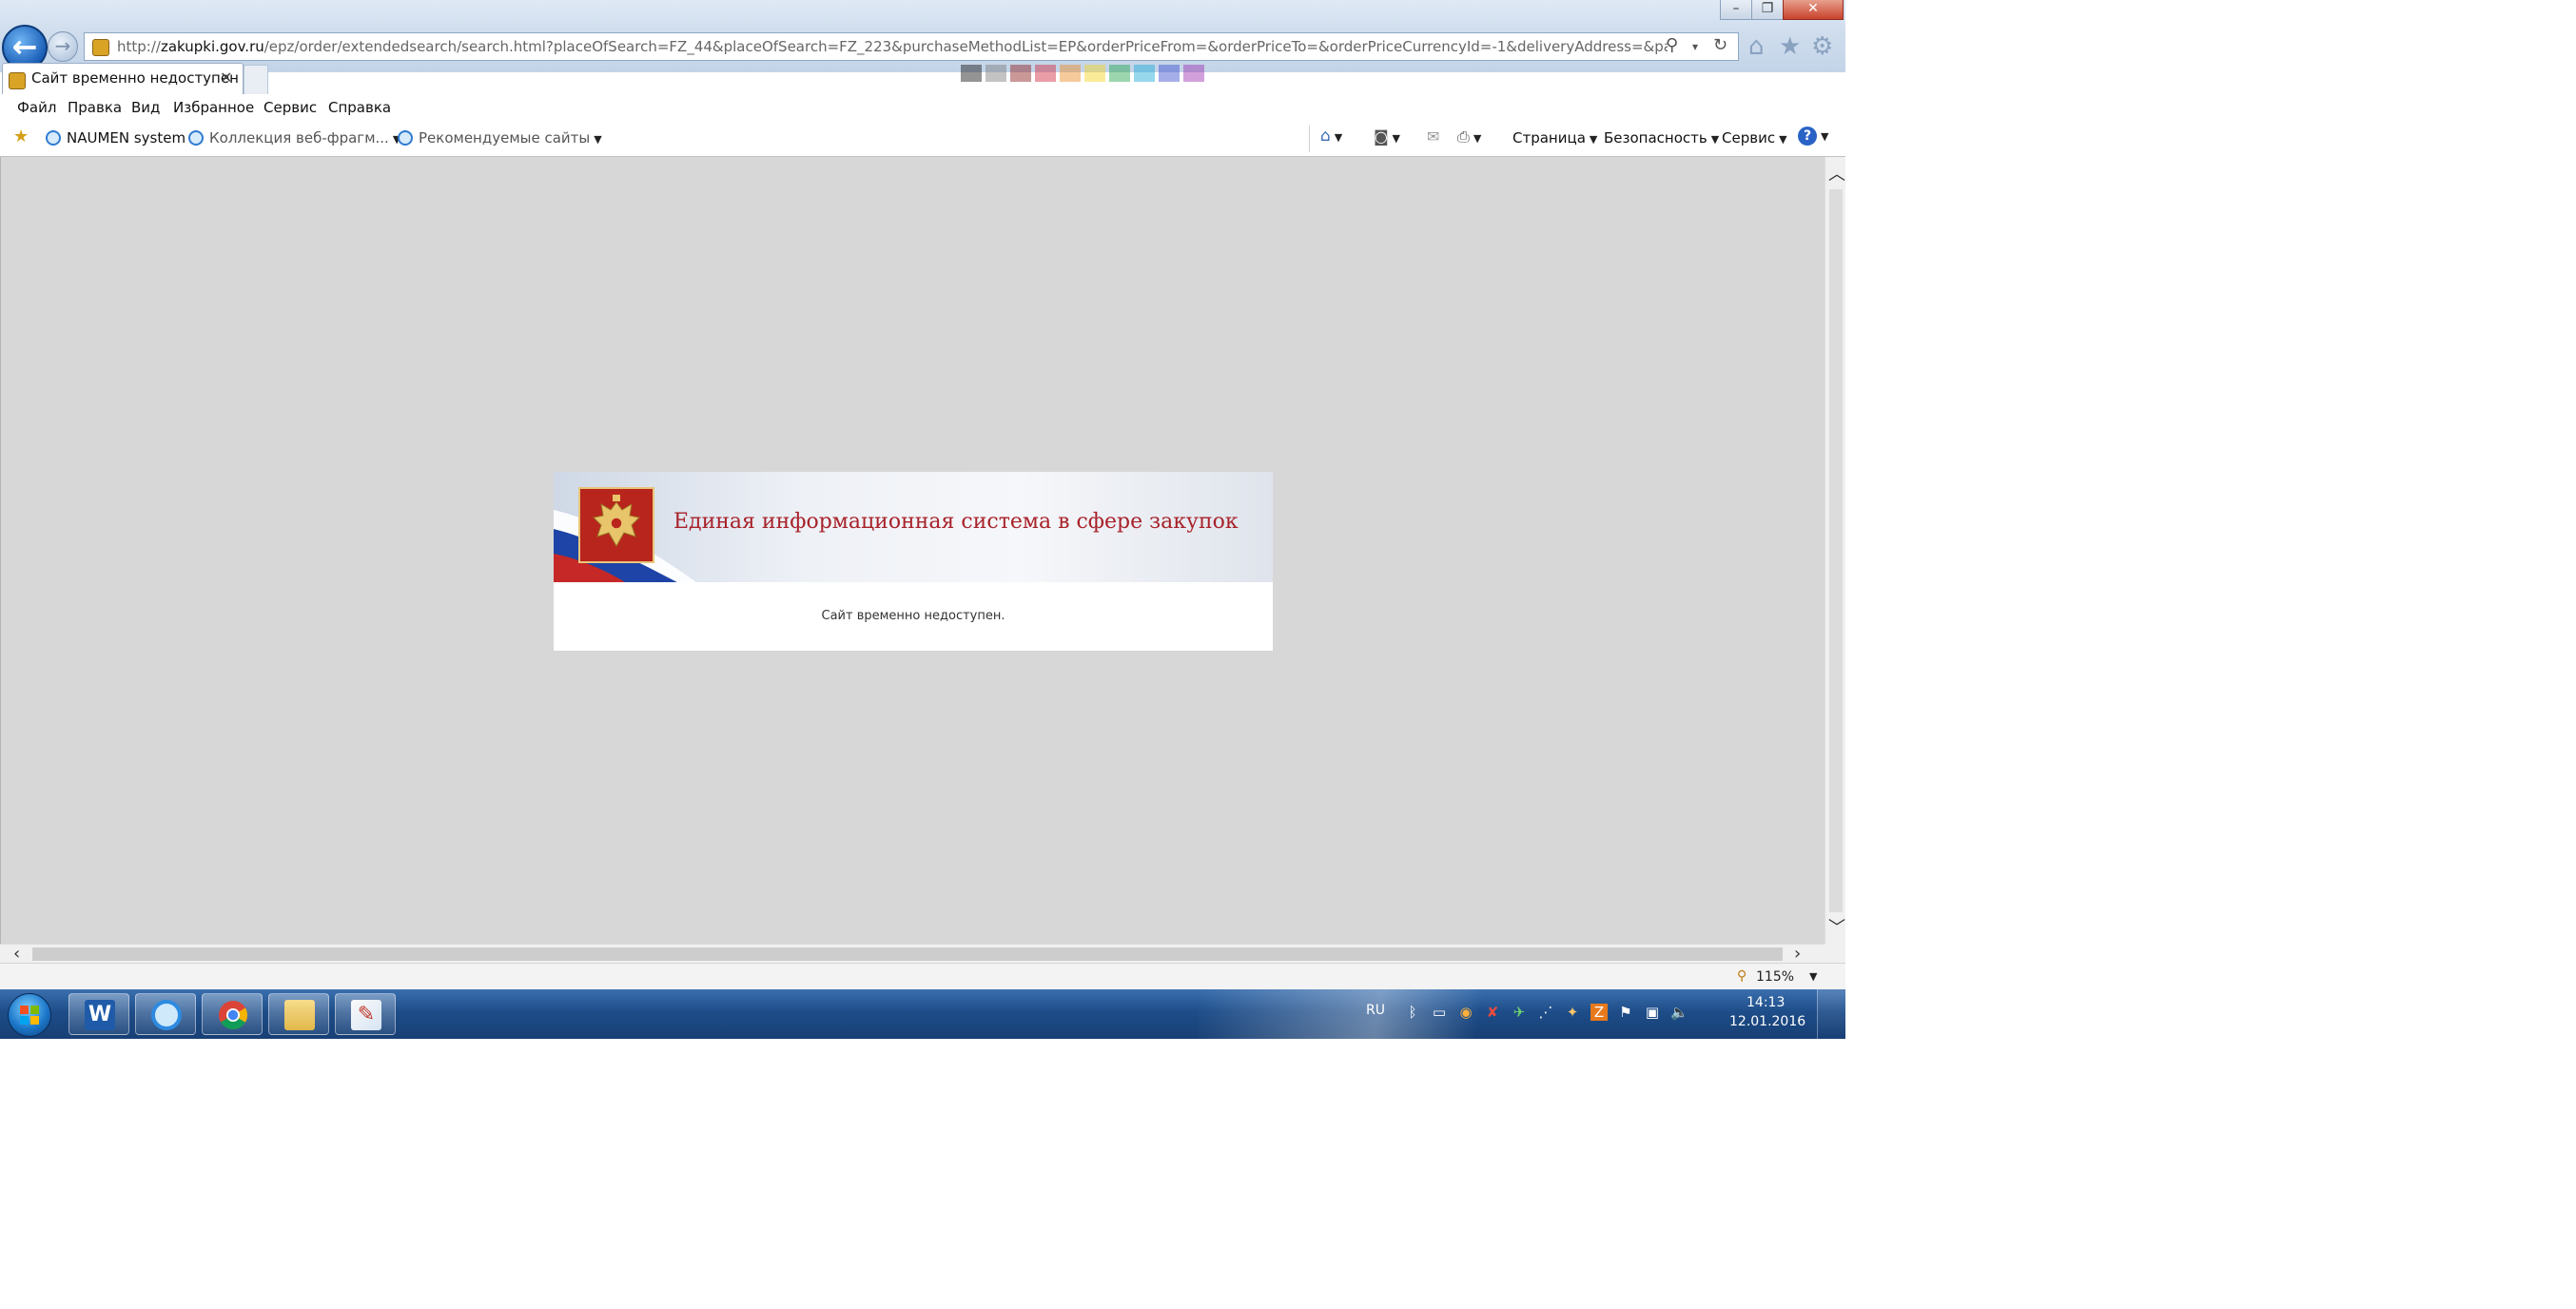 The height and width of the screenshot is (1309, 2576). I want to click on favorites-star-icon: ★, so click(1790, 46).